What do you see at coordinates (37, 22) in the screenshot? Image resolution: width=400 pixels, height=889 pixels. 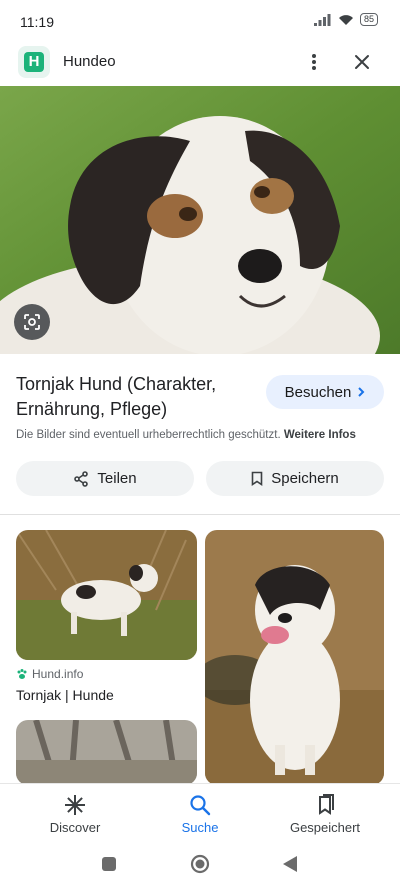 I see `status-time: 11:19` at bounding box center [37, 22].